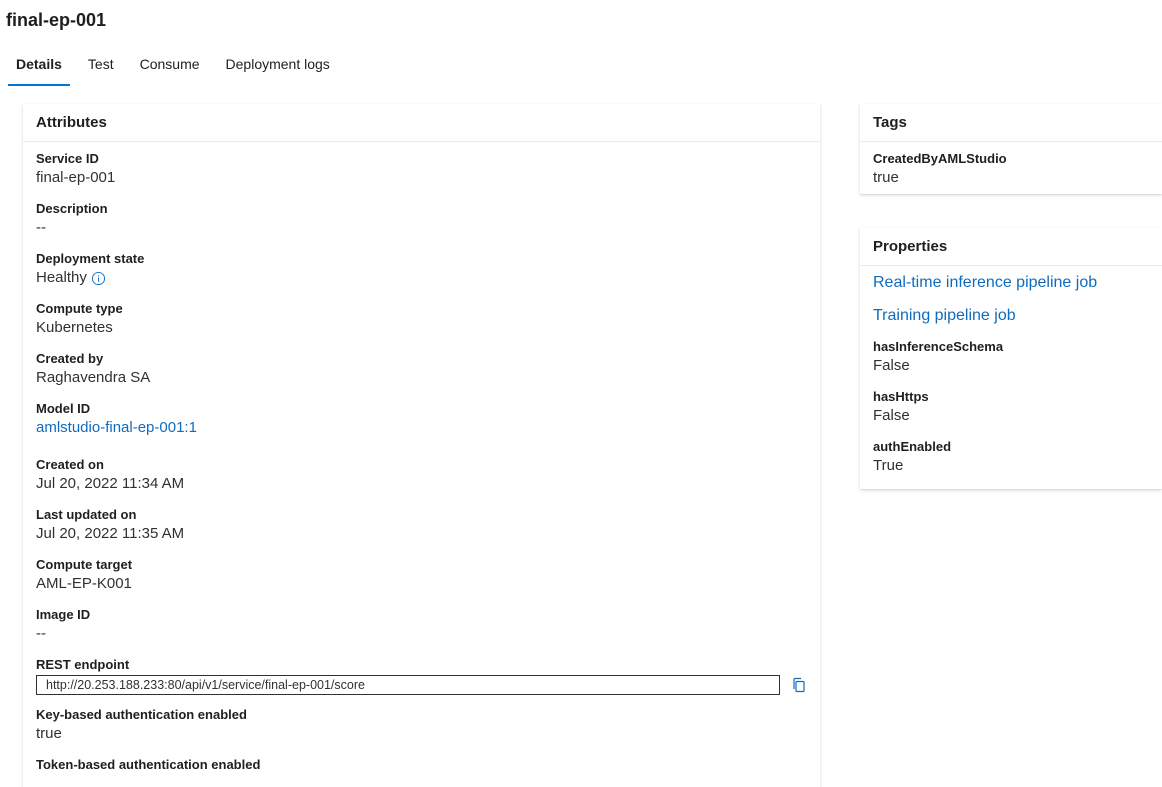 The image size is (1162, 787). Describe the element at coordinates (61, 277) in the screenshot. I see `deployment-state-value: Healthy` at that location.